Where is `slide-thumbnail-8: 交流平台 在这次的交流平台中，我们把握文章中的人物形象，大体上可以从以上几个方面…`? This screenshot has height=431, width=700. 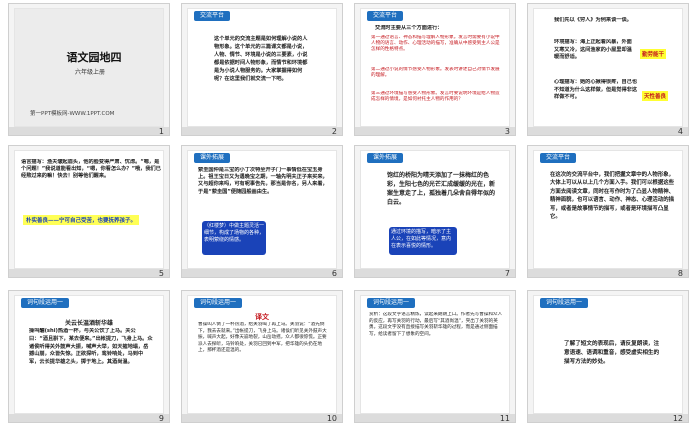
slide-thumbnail-8: 交流平台 在这次的交流平台中，我们把握文章中的人物形象，大体上可以从以上几个方面… is located at coordinates (608, 211).